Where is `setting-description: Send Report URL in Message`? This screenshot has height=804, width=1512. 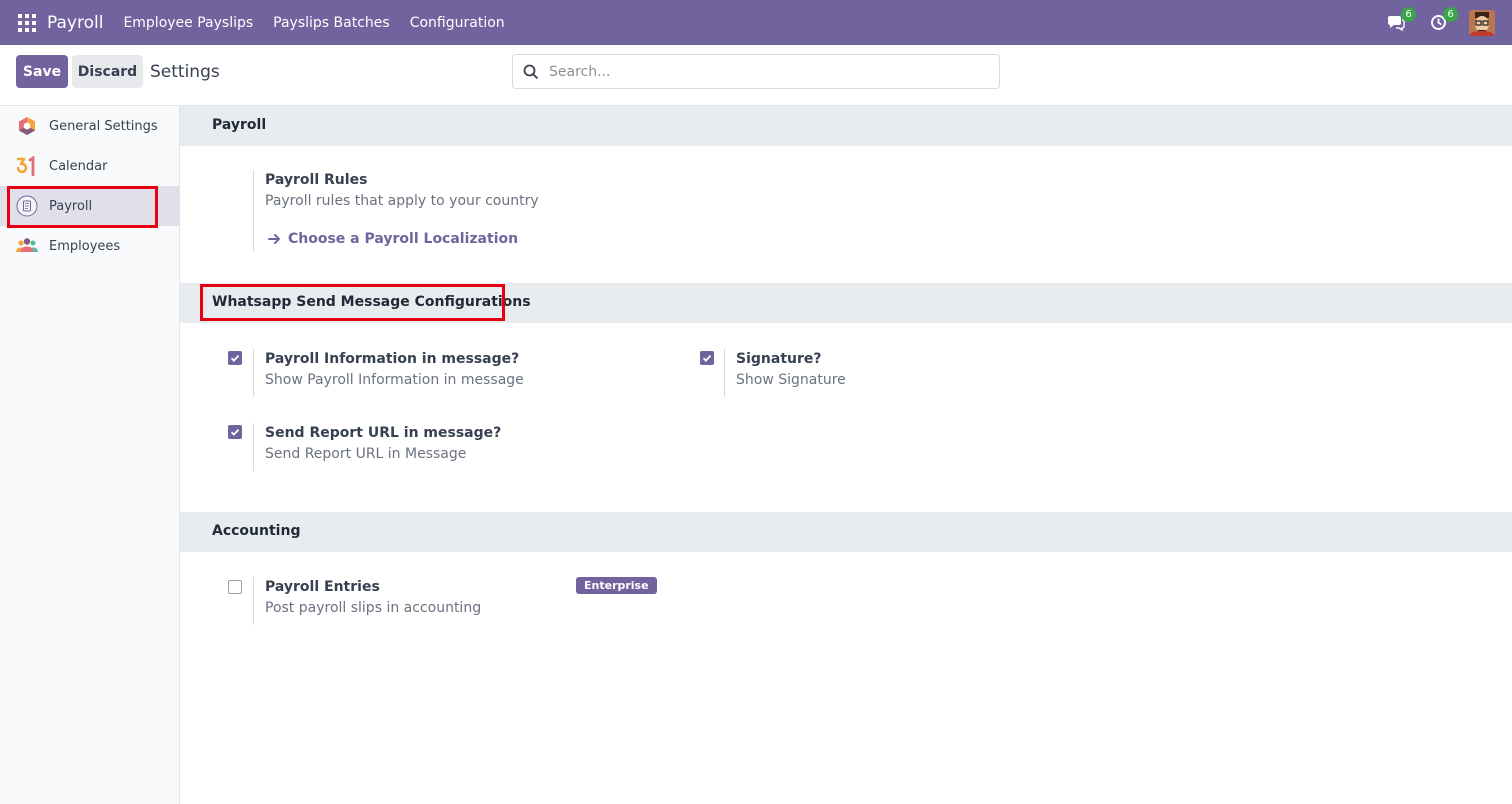 setting-description: Send Report URL in Message is located at coordinates (366, 454).